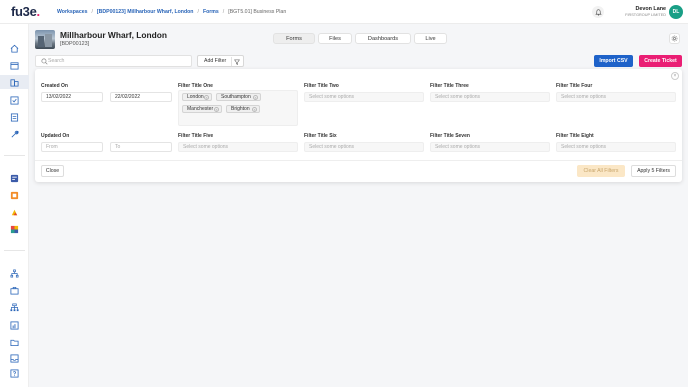  I want to click on breadcrumb-current: [BGT5.01] Business Plan, so click(257, 12).